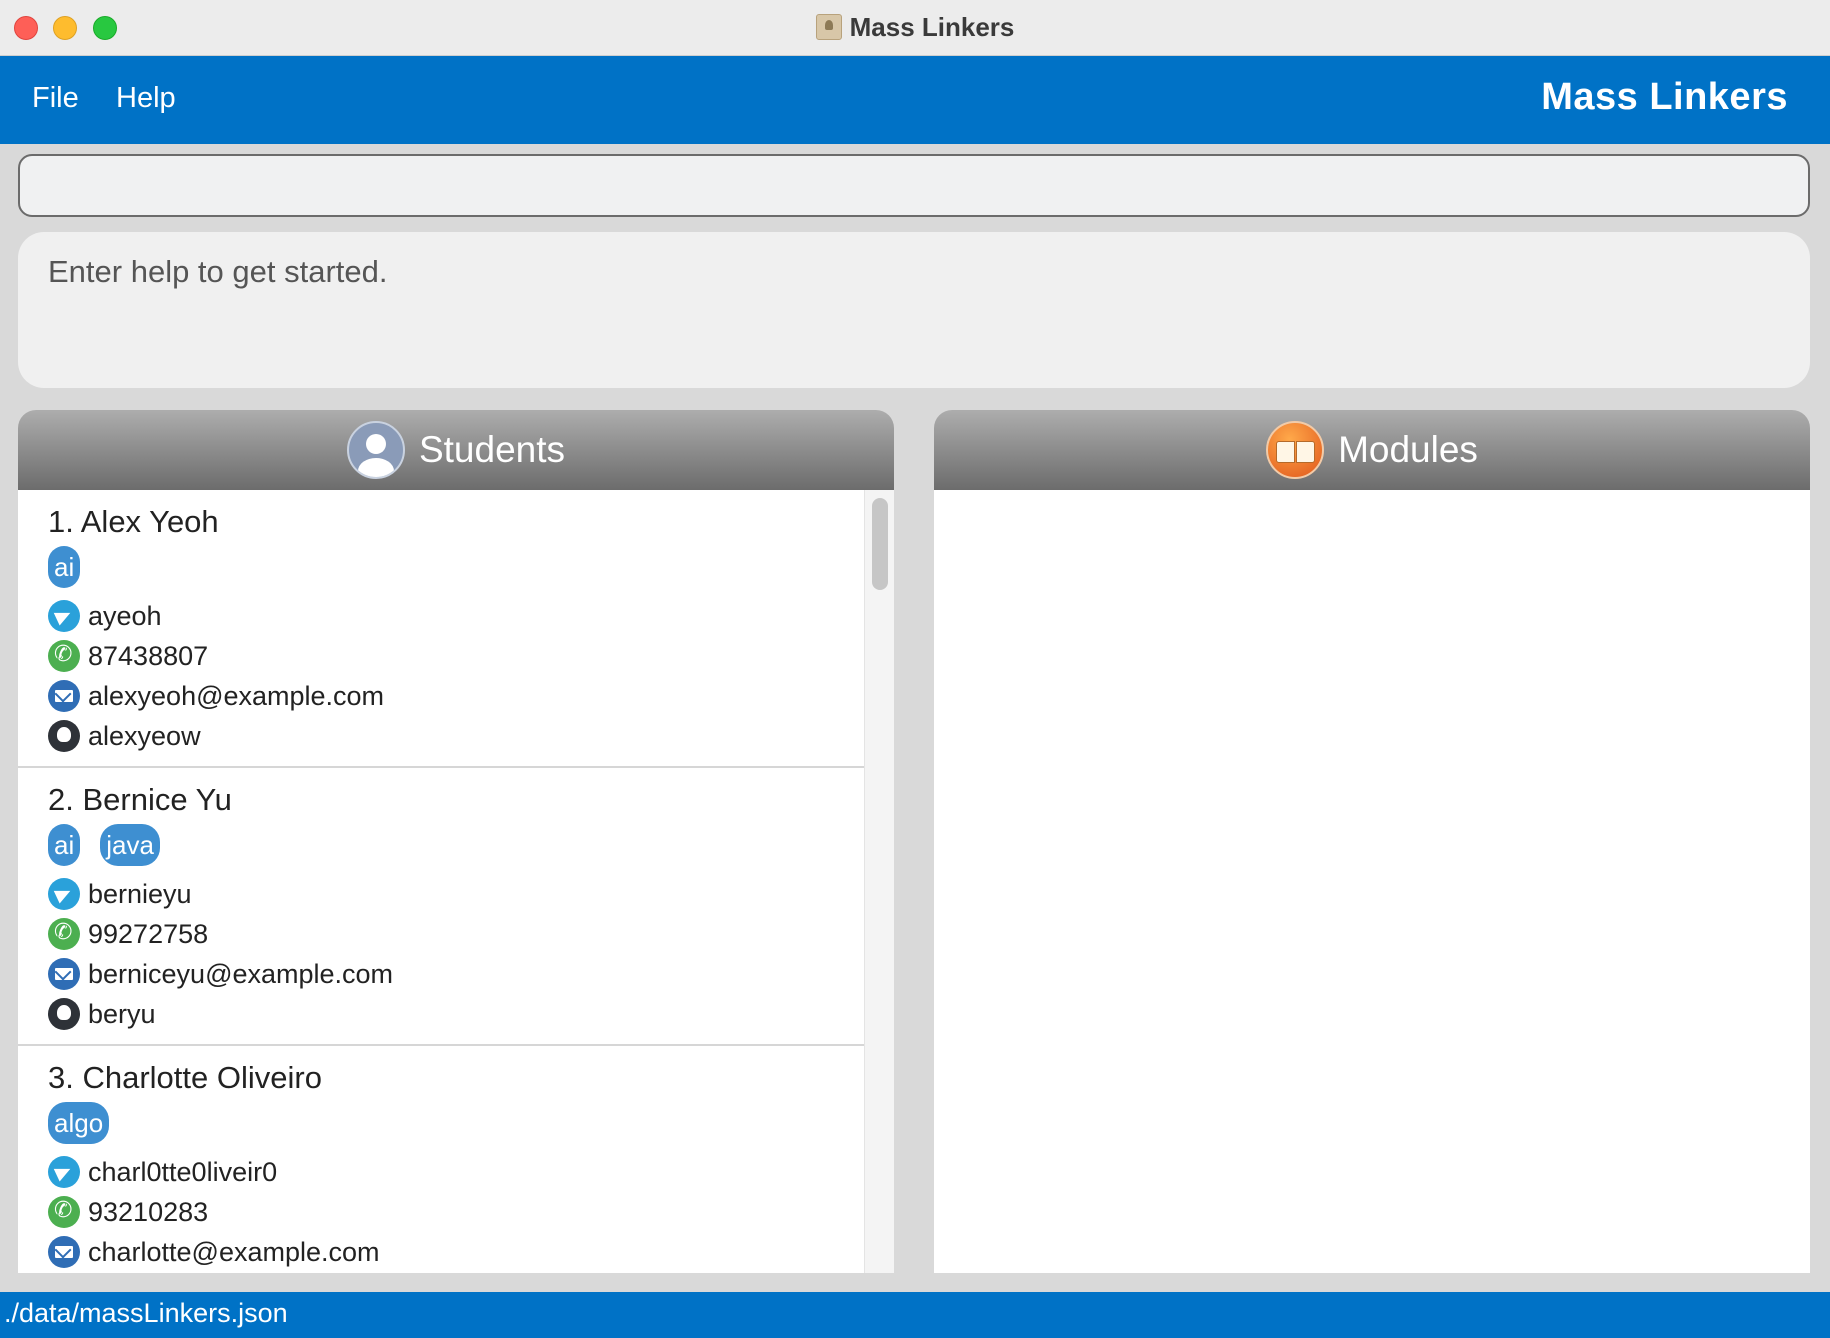 The height and width of the screenshot is (1338, 1830). I want to click on title-bar: Mass Linkers, so click(915, 28).